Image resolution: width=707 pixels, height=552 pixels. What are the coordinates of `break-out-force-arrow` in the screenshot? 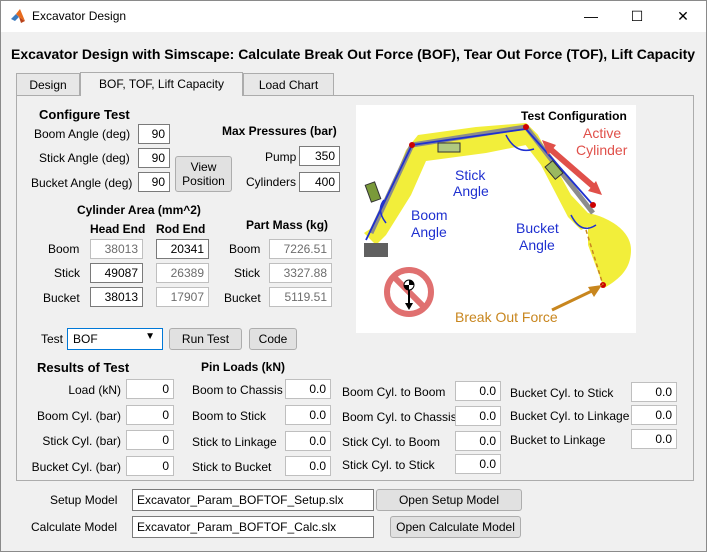 It's located at (574, 299).